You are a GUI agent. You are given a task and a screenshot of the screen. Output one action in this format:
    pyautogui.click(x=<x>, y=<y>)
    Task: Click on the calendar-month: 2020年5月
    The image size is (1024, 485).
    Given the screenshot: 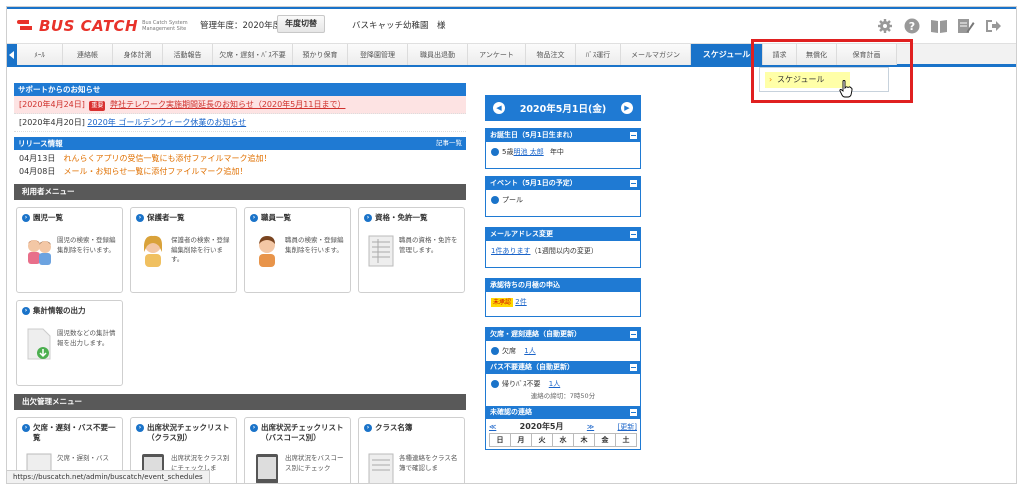 What is the action you would take?
    pyautogui.click(x=541, y=426)
    